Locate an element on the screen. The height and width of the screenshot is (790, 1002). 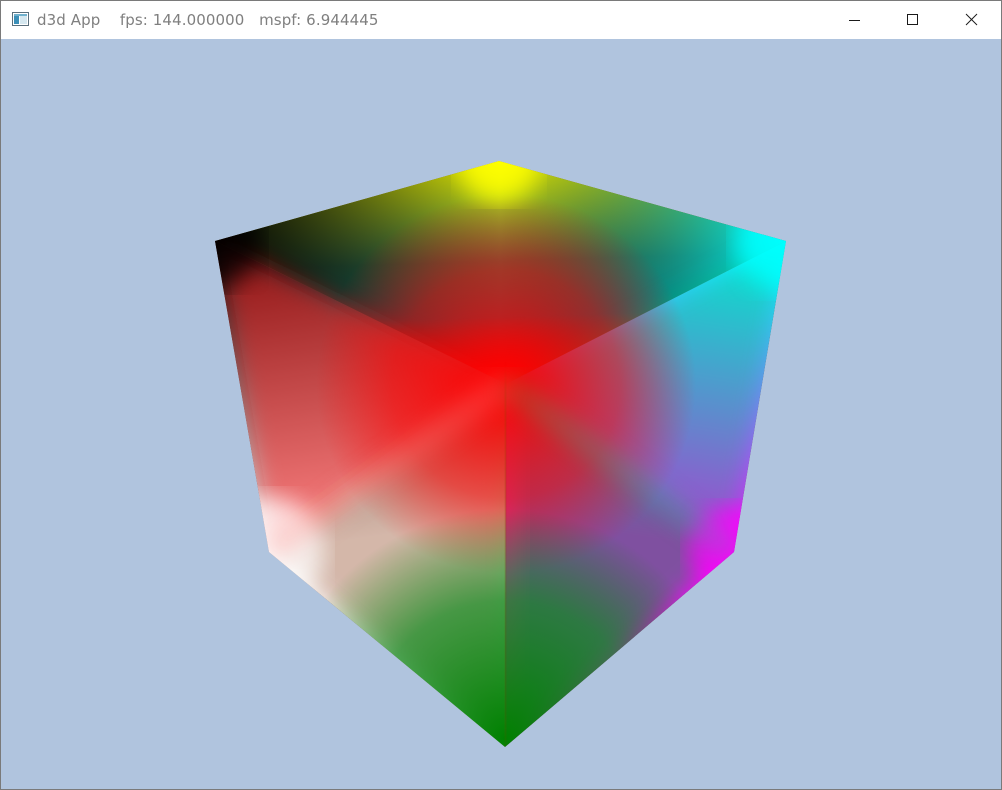
close-button is located at coordinates (971, 20).